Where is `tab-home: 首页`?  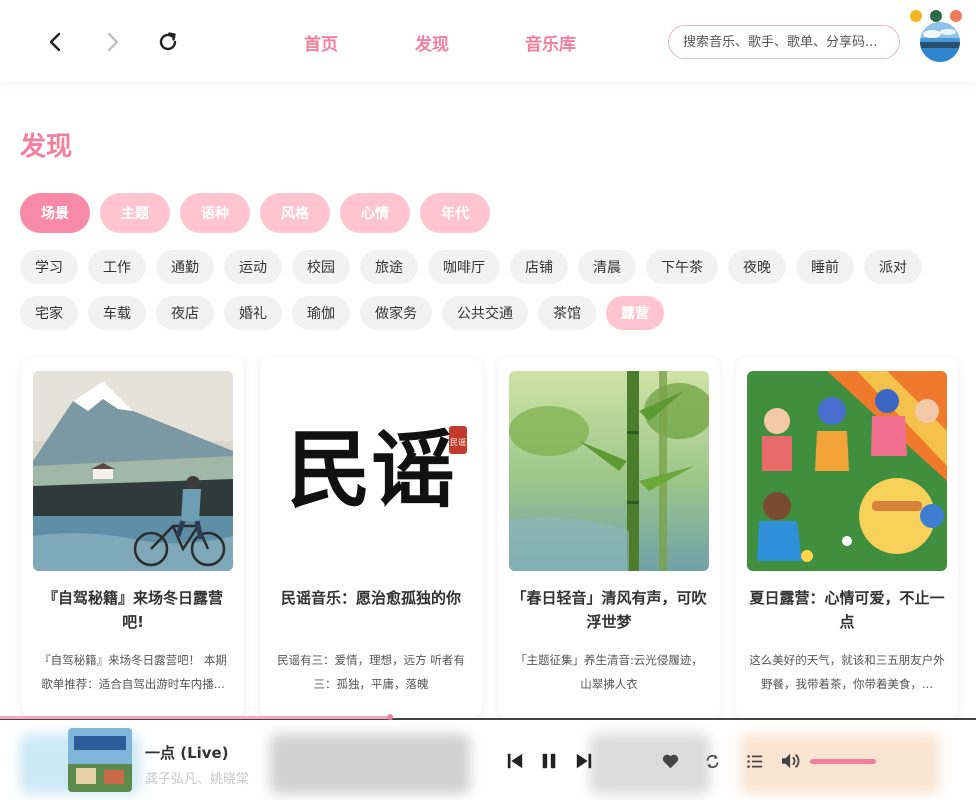
tab-home: 首页 is located at coordinates (321, 42).